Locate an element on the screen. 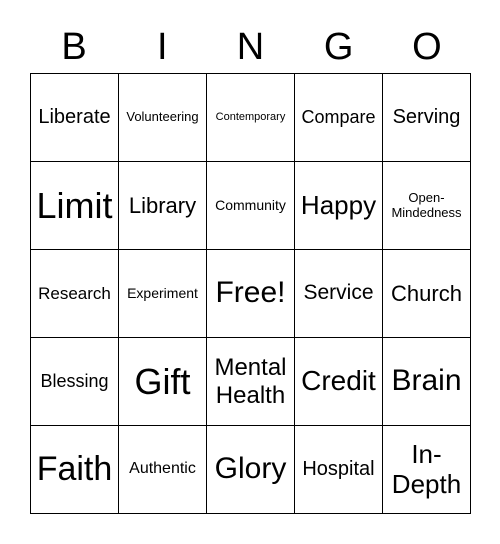  bingo-cell: Credit is located at coordinates (339, 382).